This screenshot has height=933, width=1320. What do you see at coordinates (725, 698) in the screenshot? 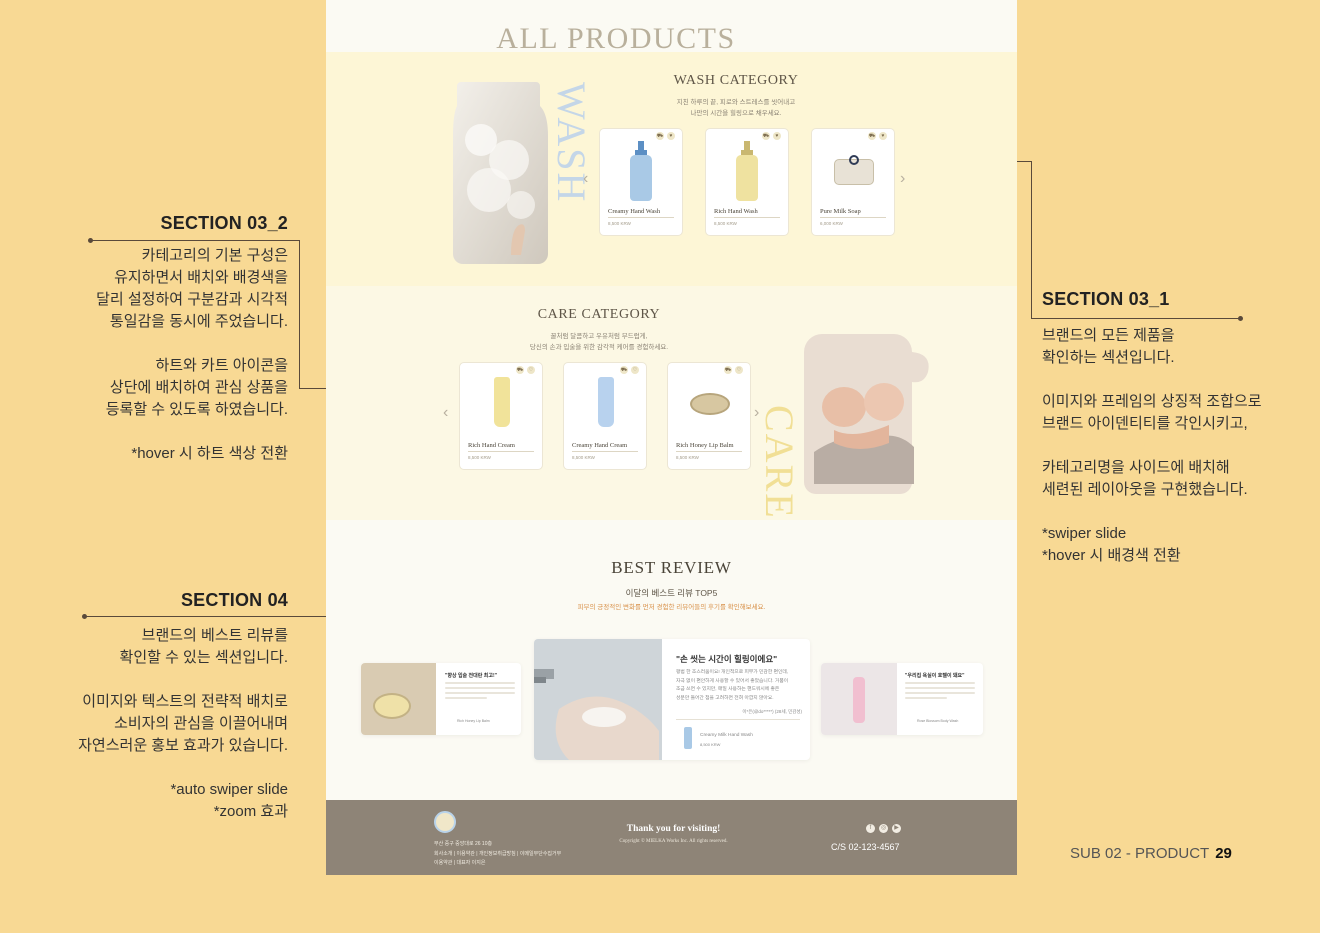
I see `review-text-line: 성분만 들어간 점을 고려하면 전혀 아깝지 않아요.` at bounding box center [725, 698].